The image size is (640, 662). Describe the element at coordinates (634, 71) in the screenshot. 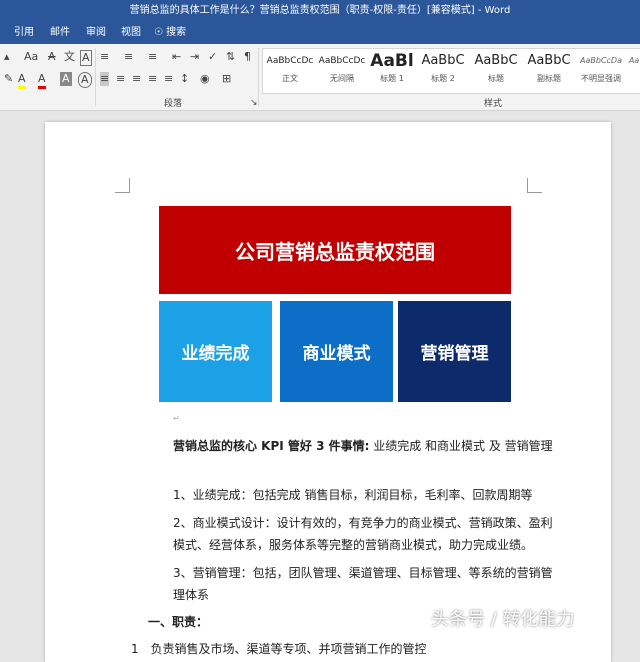

I see `style-more: Aa` at that location.